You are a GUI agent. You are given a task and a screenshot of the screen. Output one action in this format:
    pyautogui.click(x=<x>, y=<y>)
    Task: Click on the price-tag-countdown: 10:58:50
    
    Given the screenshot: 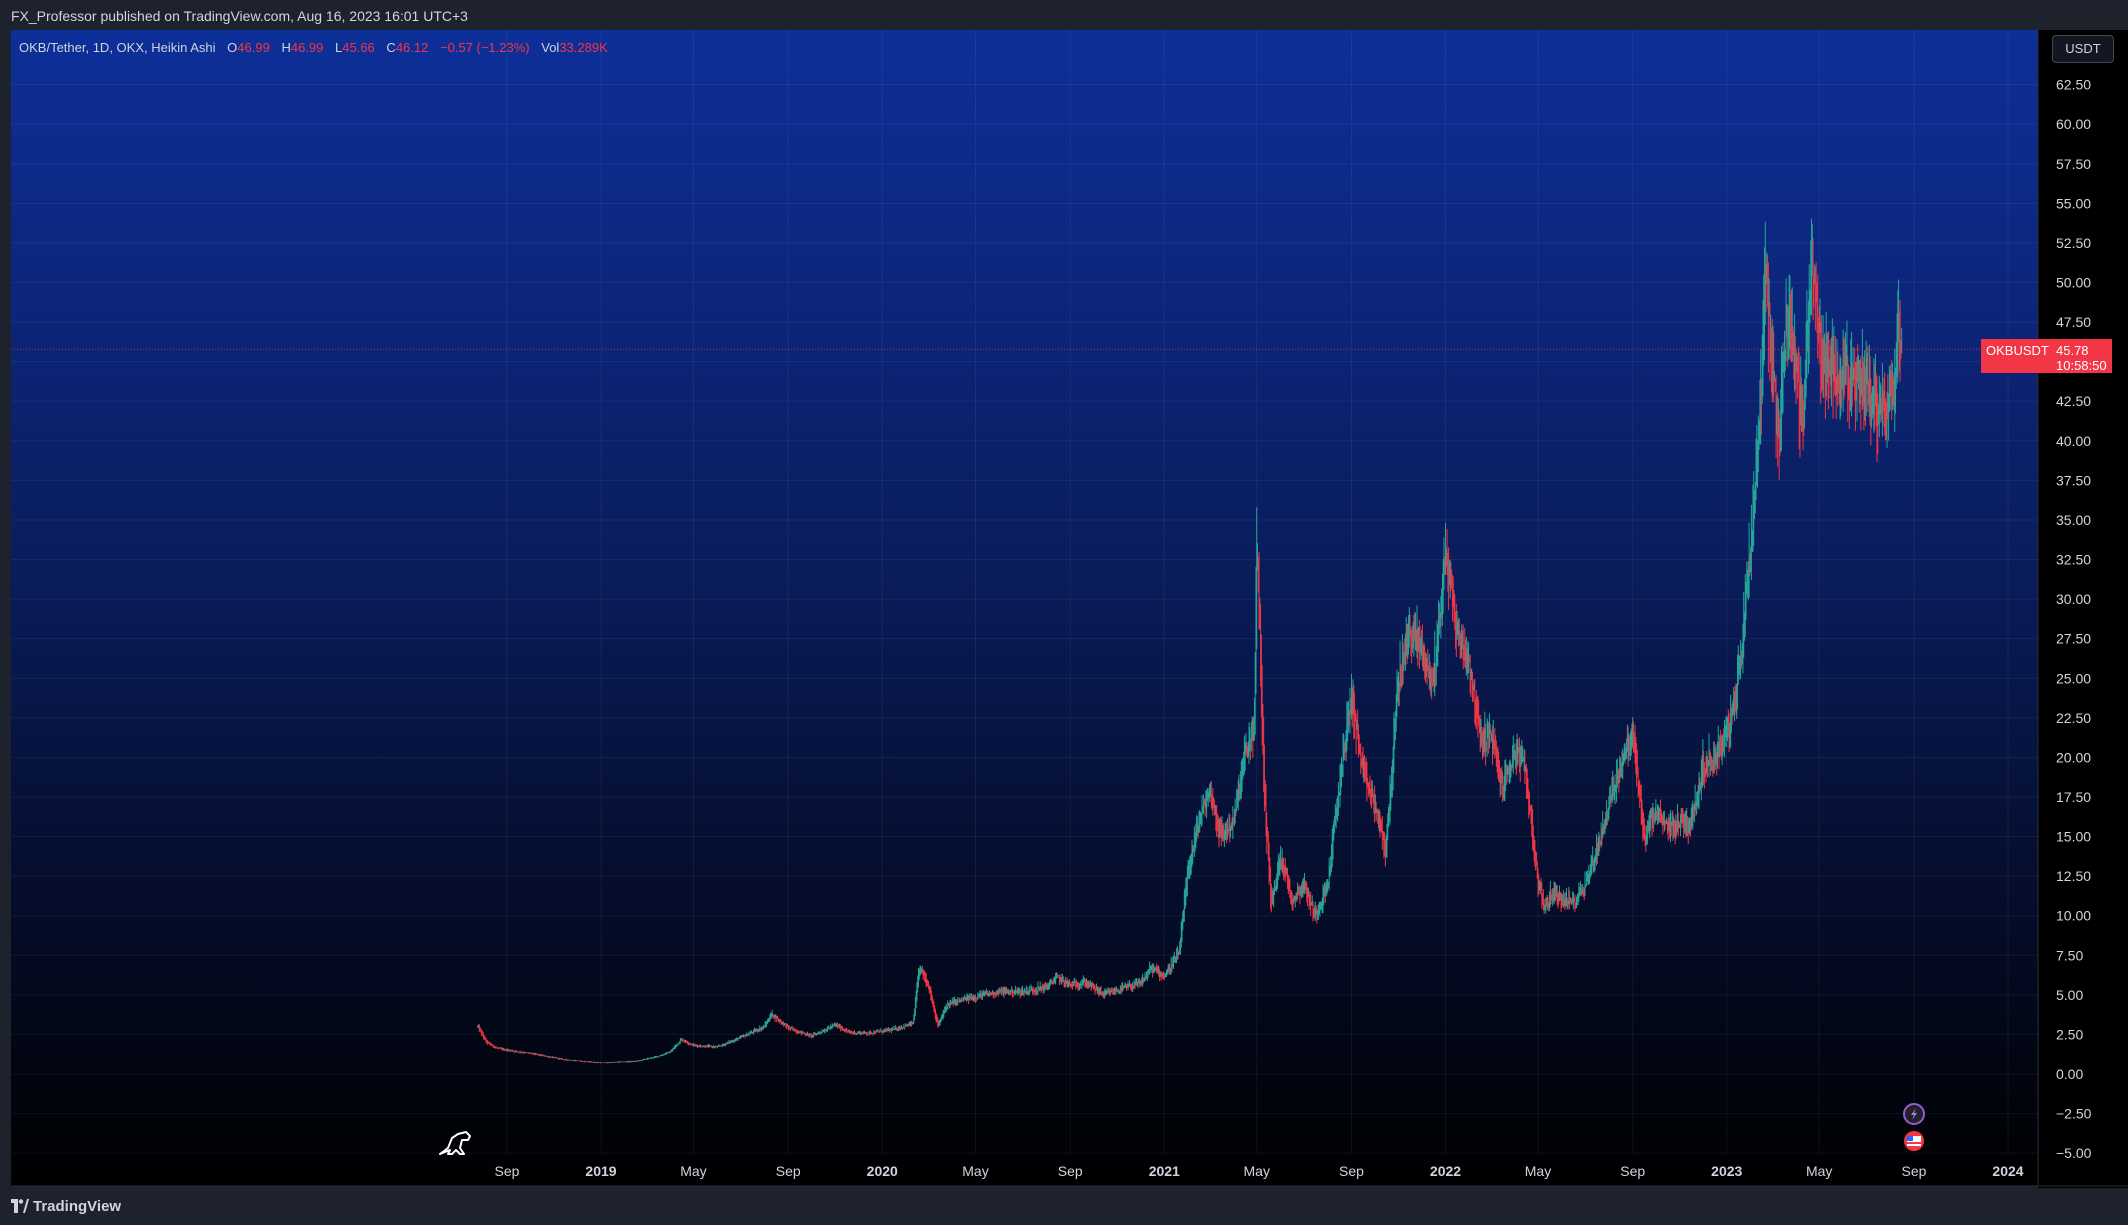 What is the action you would take?
    pyautogui.click(x=2081, y=365)
    